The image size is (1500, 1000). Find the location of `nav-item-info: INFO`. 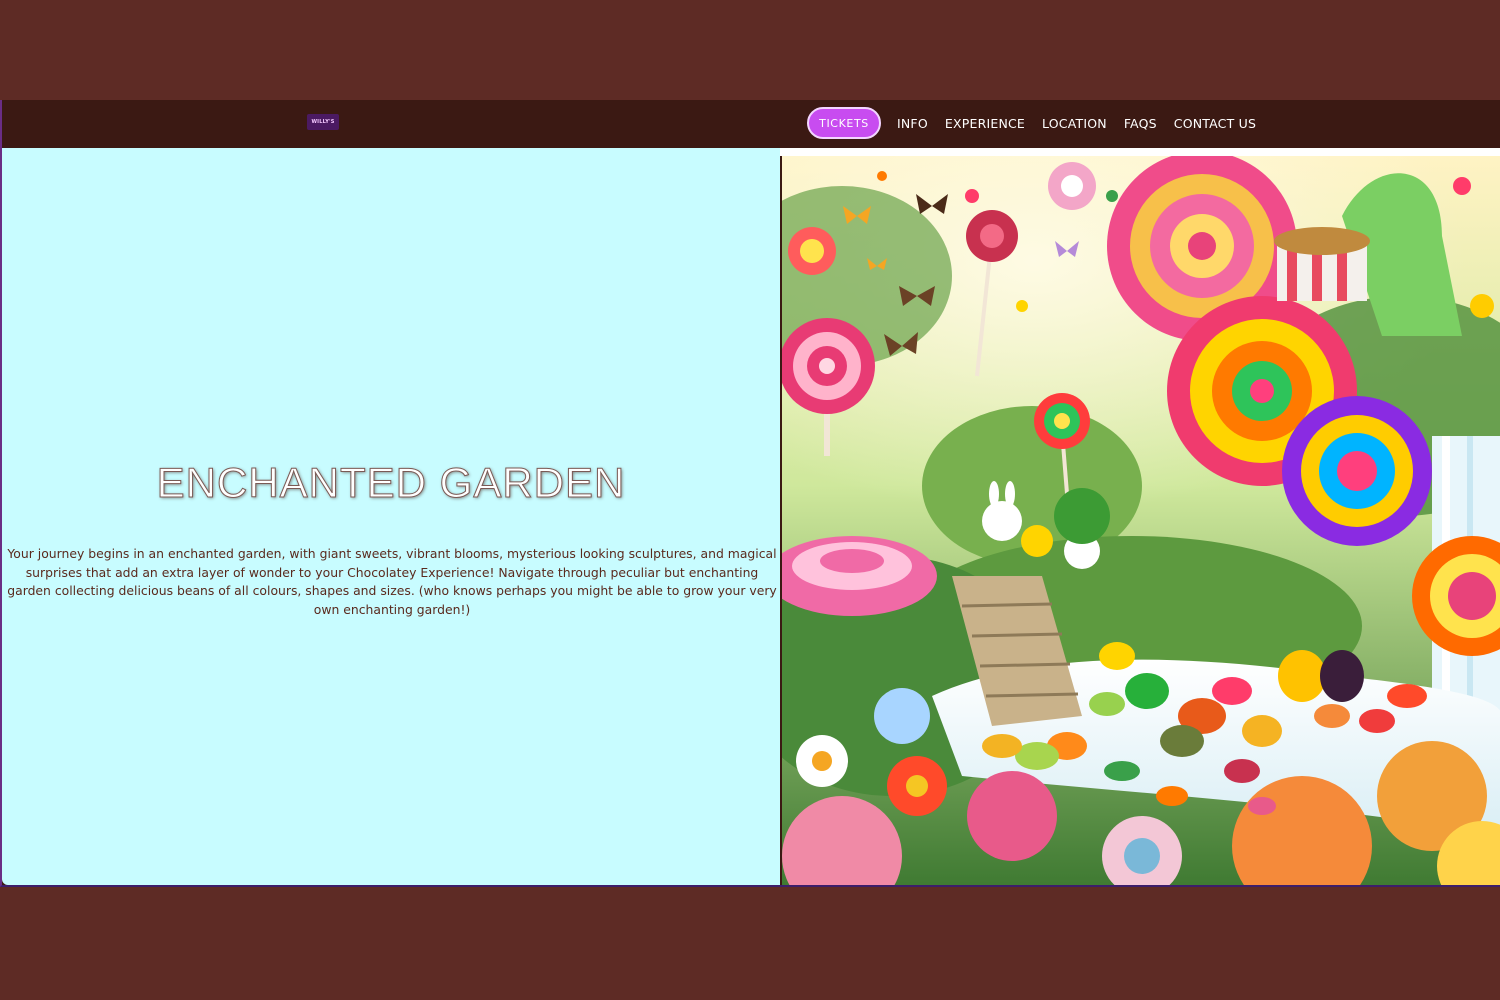

nav-item-info: INFO is located at coordinates (912, 123).